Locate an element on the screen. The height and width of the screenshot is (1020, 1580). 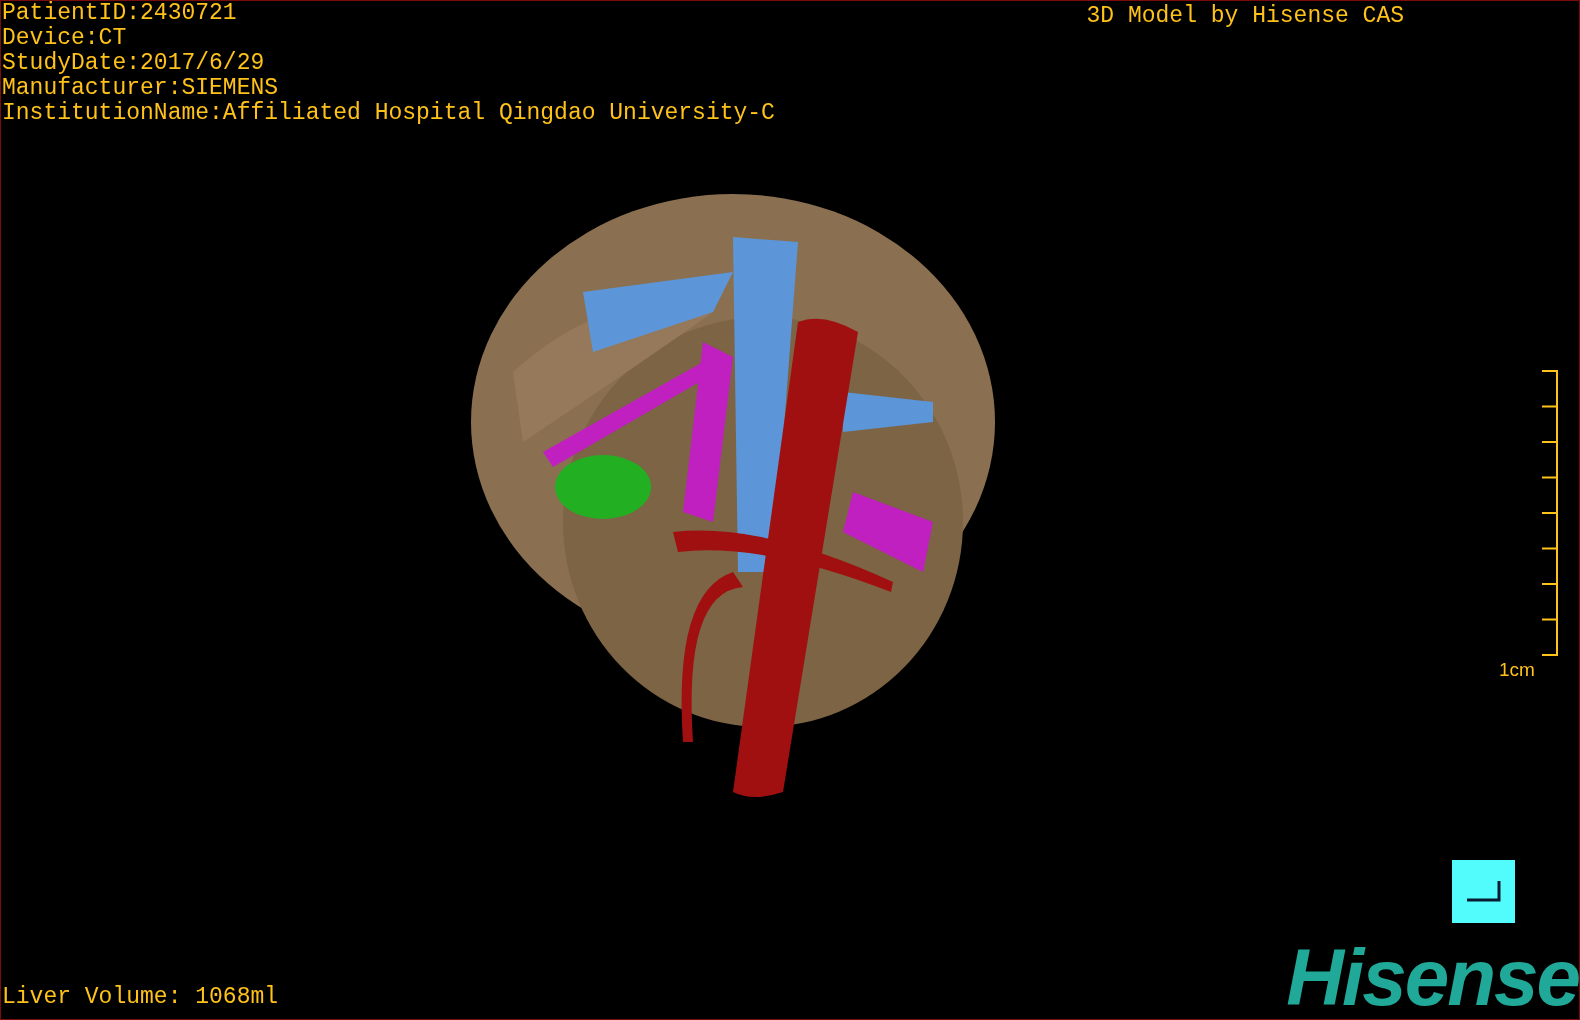
info-line: InstitutionName:Affiliated Hospital Qingdao University-C is located at coordinates (388, 113).